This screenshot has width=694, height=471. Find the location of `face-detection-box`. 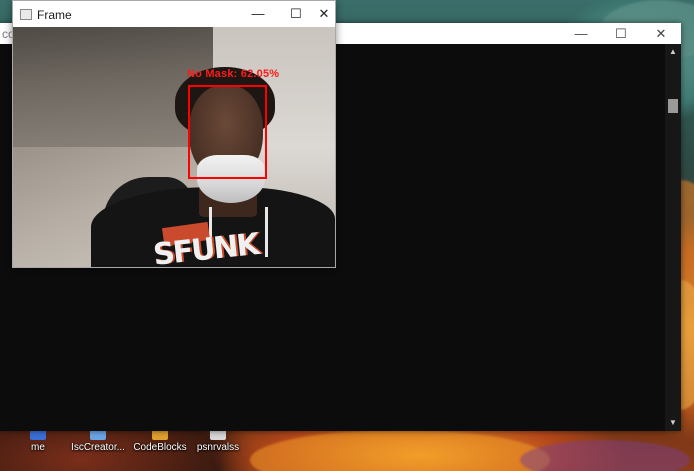

face-detection-box is located at coordinates (227, 132).